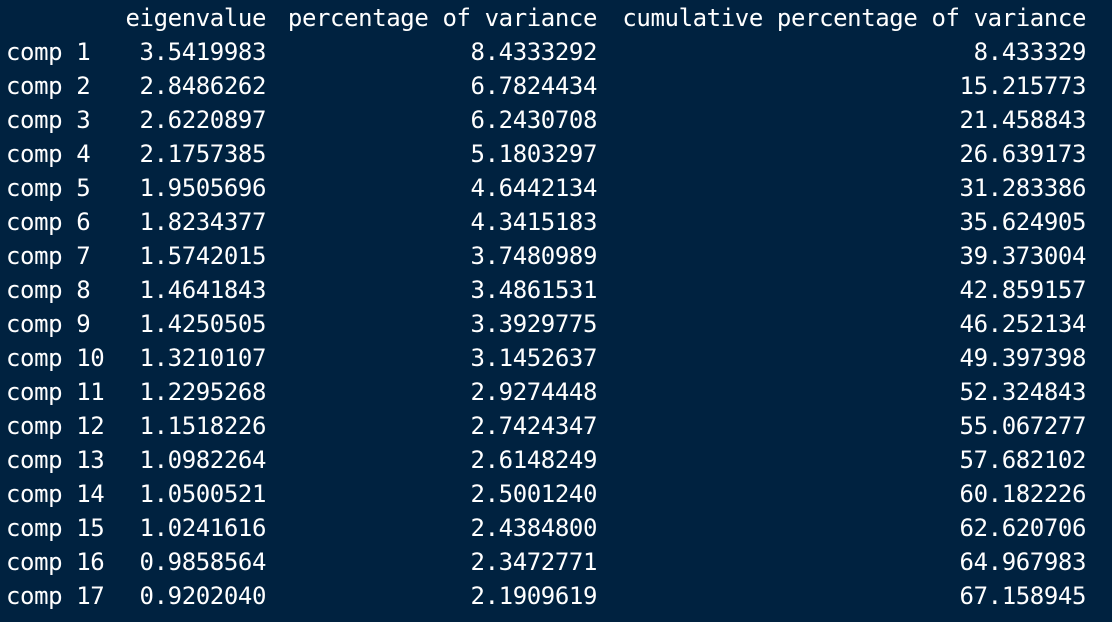  I want to click on cumulative-percentage-cell: 64.967983, so click(1023, 562).